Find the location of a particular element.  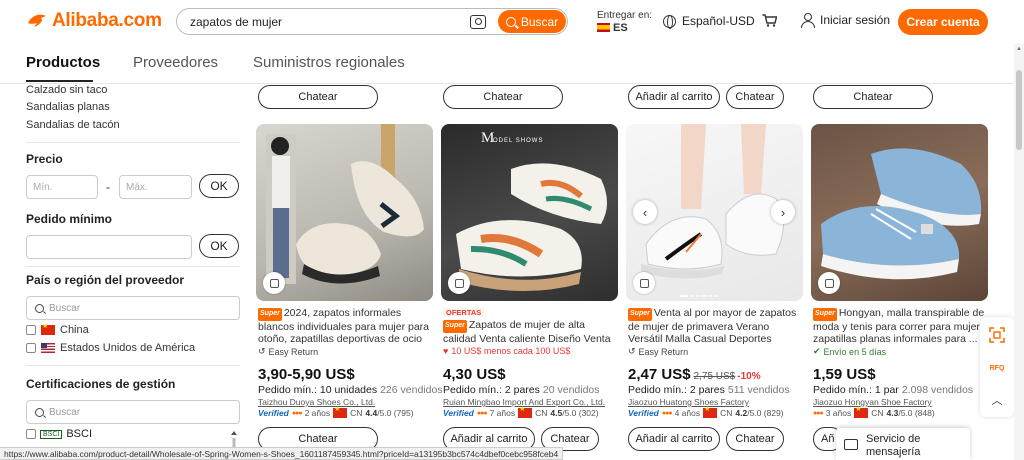

cart-icon is located at coordinates (769, 20).